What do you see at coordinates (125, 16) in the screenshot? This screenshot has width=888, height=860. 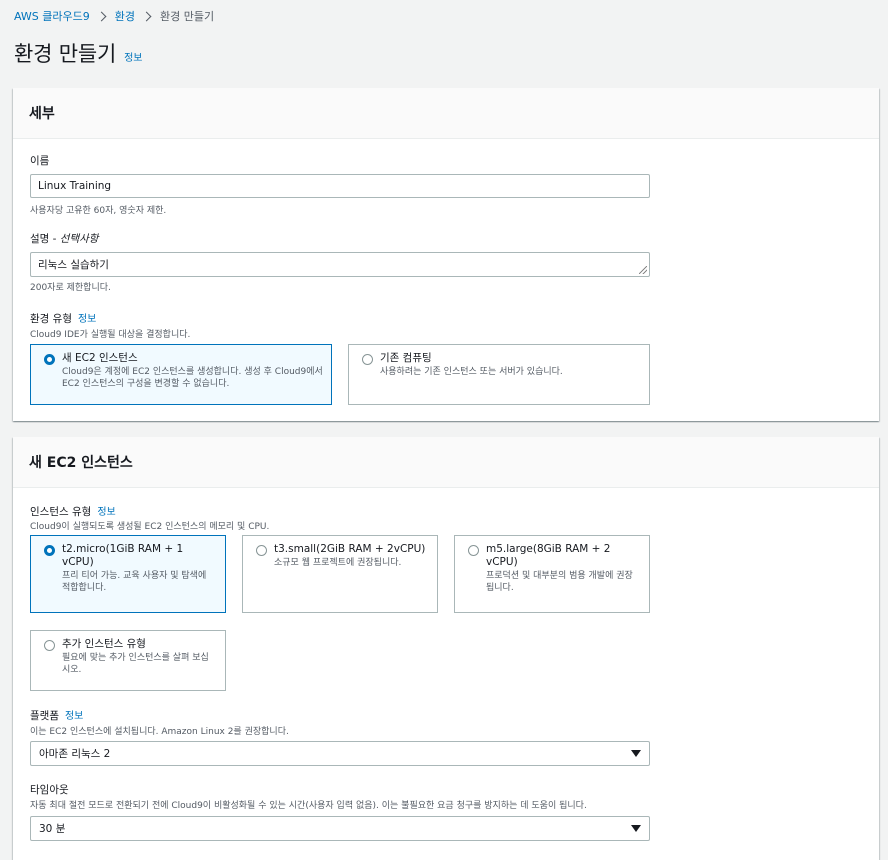 I see `breadcrumb-environments: 환경` at bounding box center [125, 16].